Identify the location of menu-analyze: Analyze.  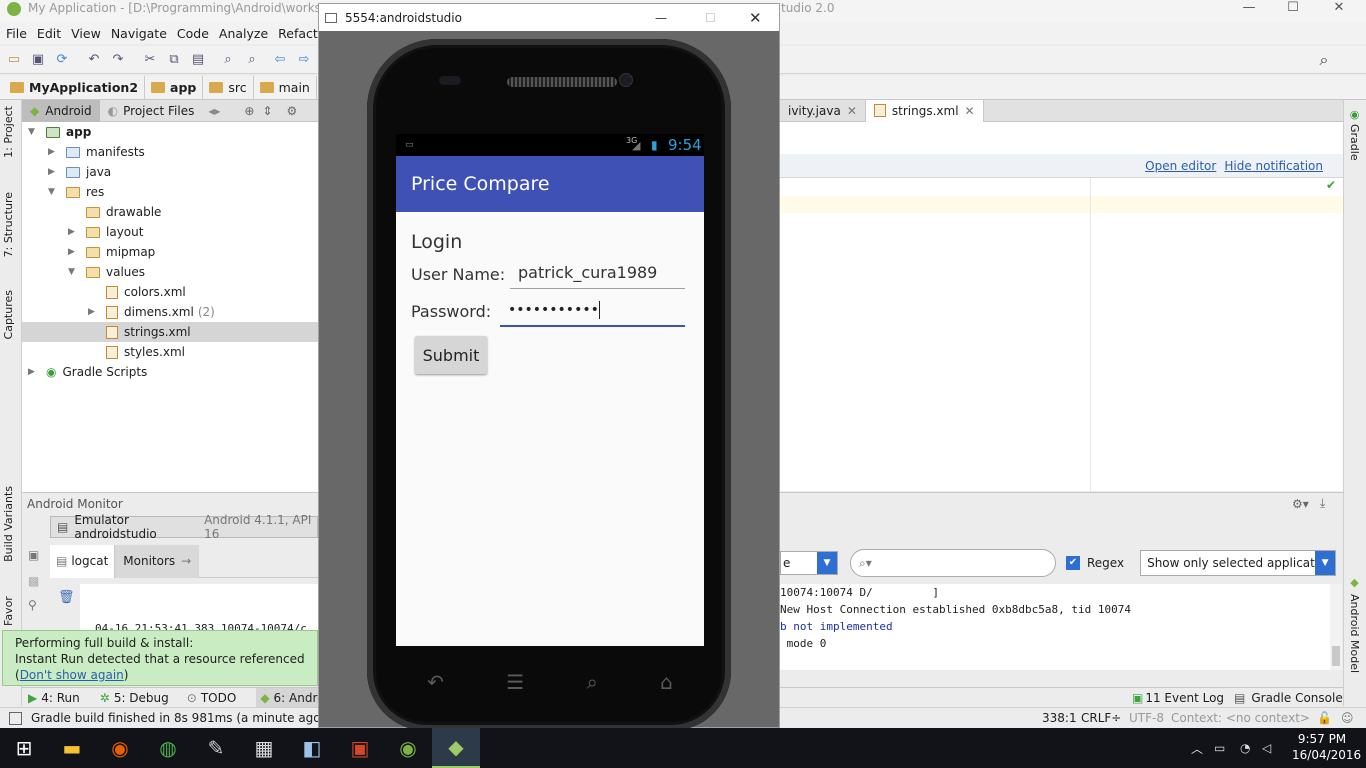
(243, 33).